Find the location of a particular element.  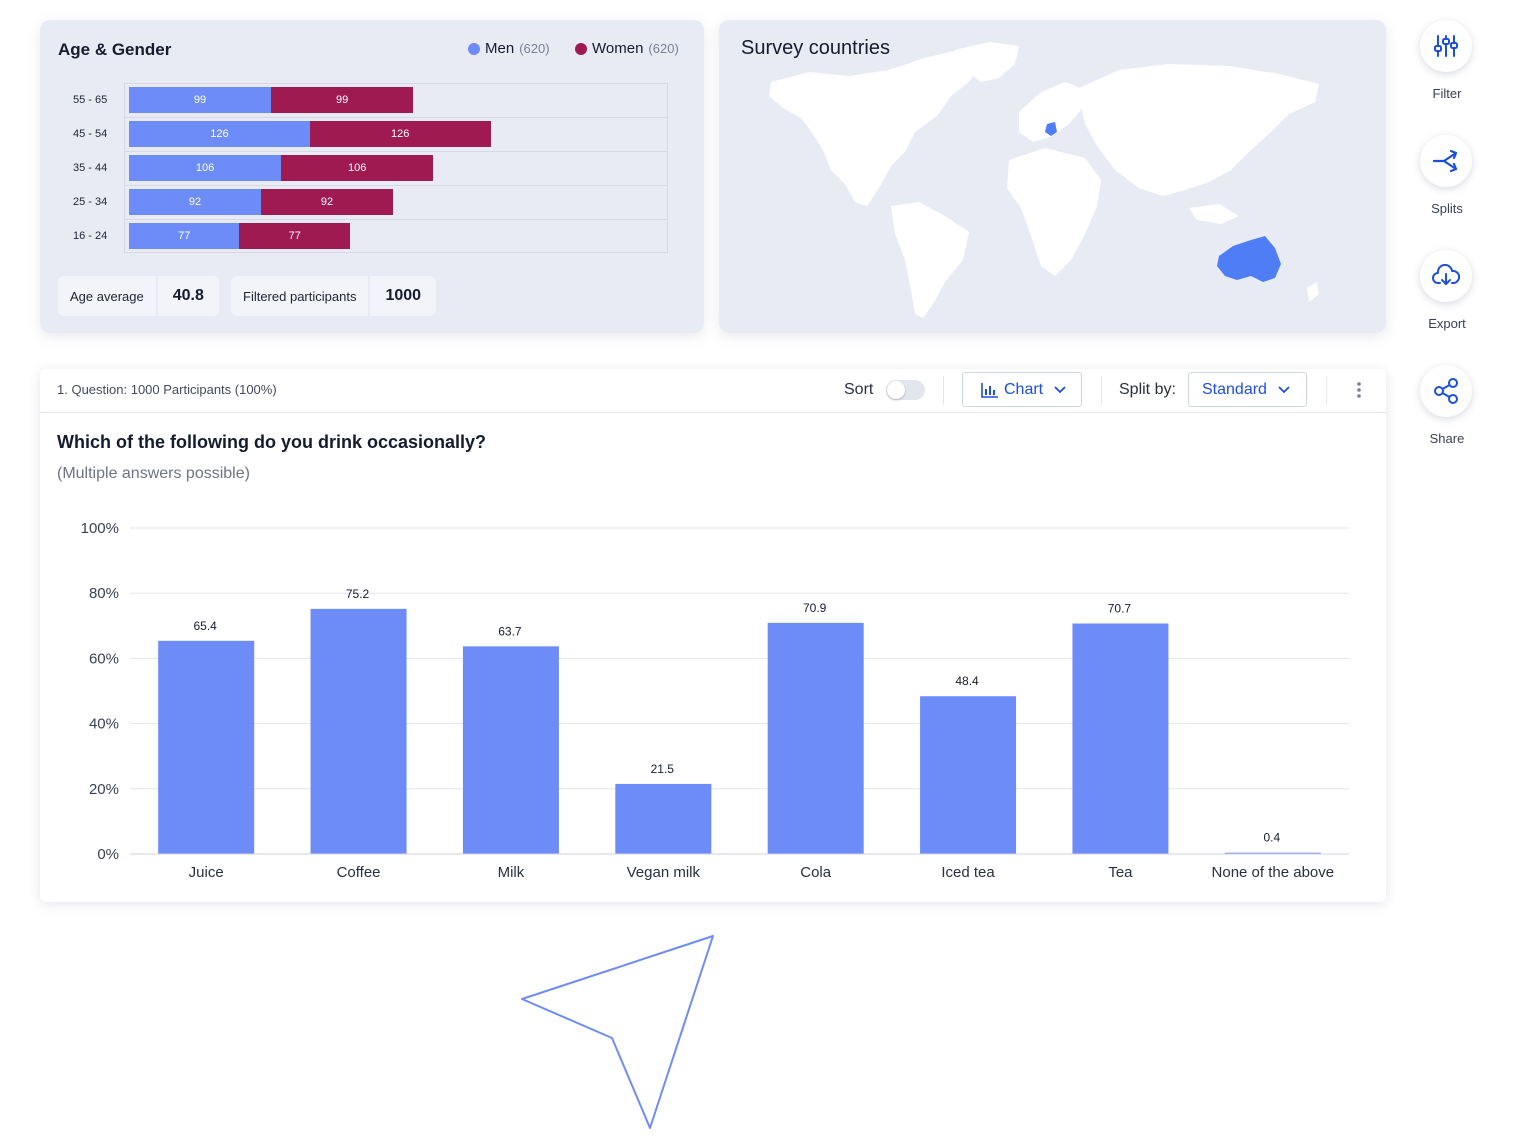

world-map is located at coordinates (1044, 180).